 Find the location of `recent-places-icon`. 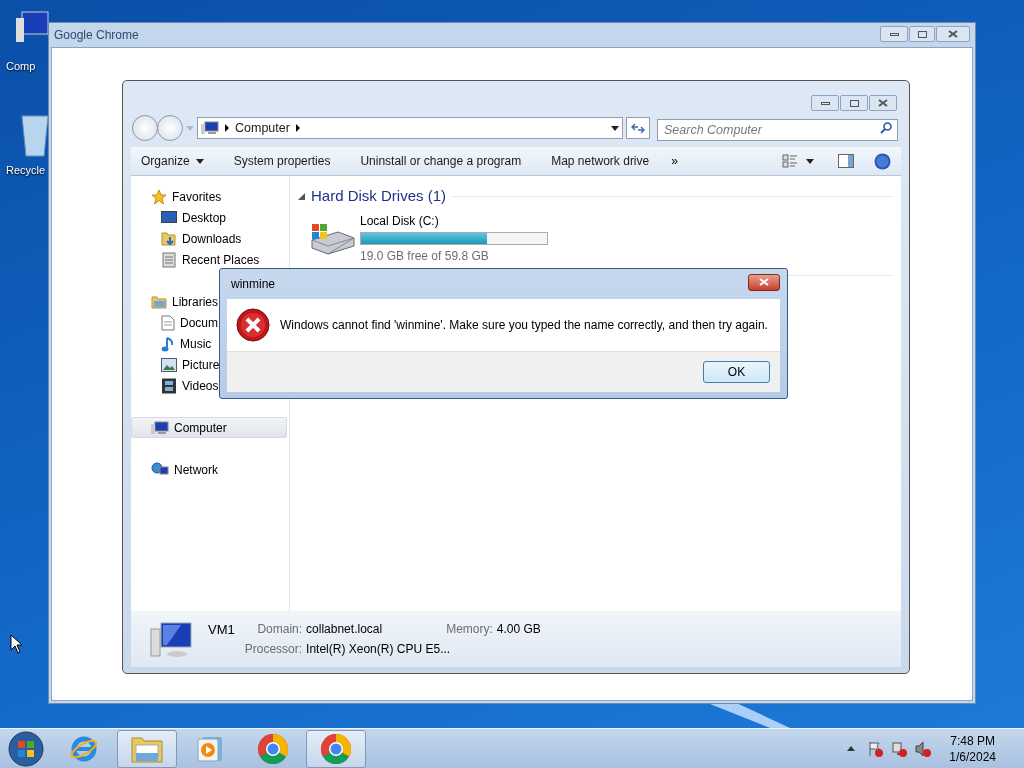

recent-places-icon is located at coordinates (169, 259).